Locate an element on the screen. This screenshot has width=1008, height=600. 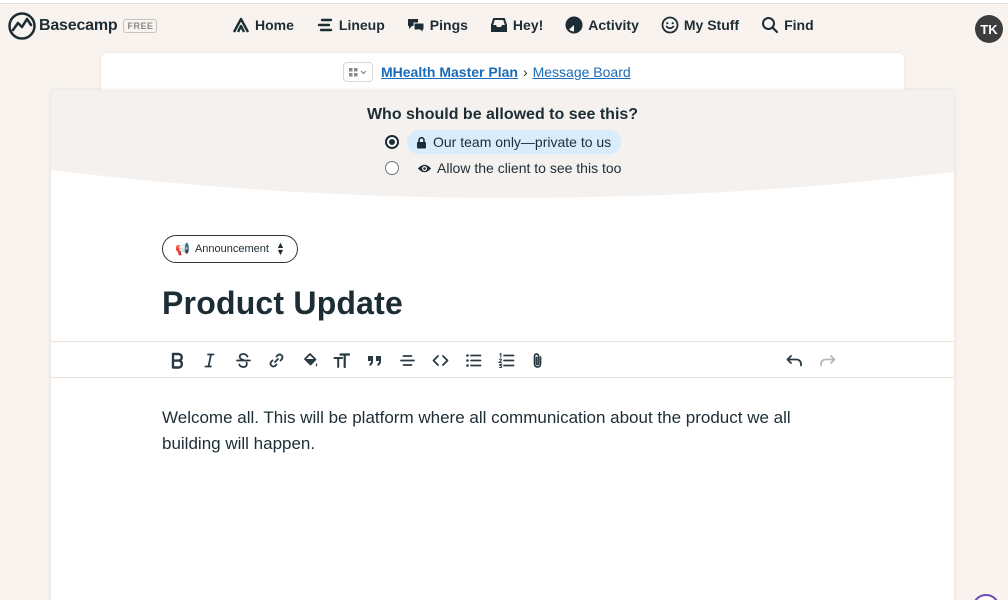
nav-item-lineup: Lineup is located at coordinates (350, 25).